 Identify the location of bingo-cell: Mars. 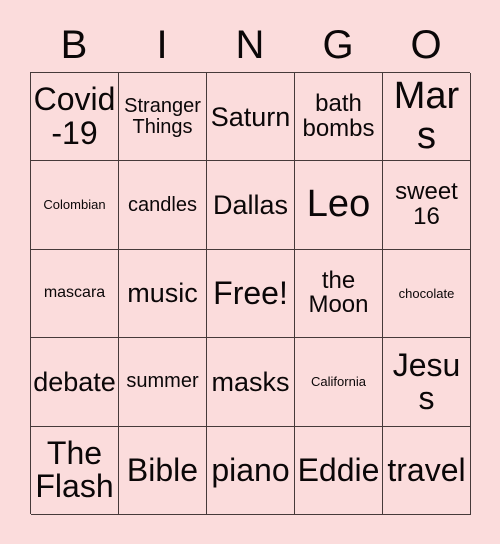
(427, 117).